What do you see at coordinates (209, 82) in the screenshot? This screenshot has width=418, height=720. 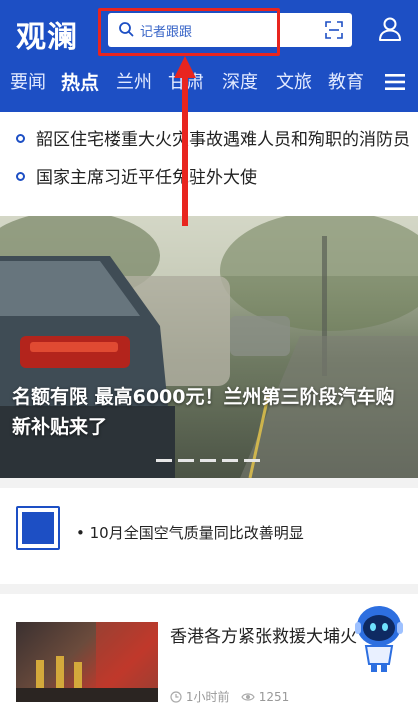 I see `channel-tabs: 要闻 热点 兰州 甘肃 深度 文旅 教育` at bounding box center [209, 82].